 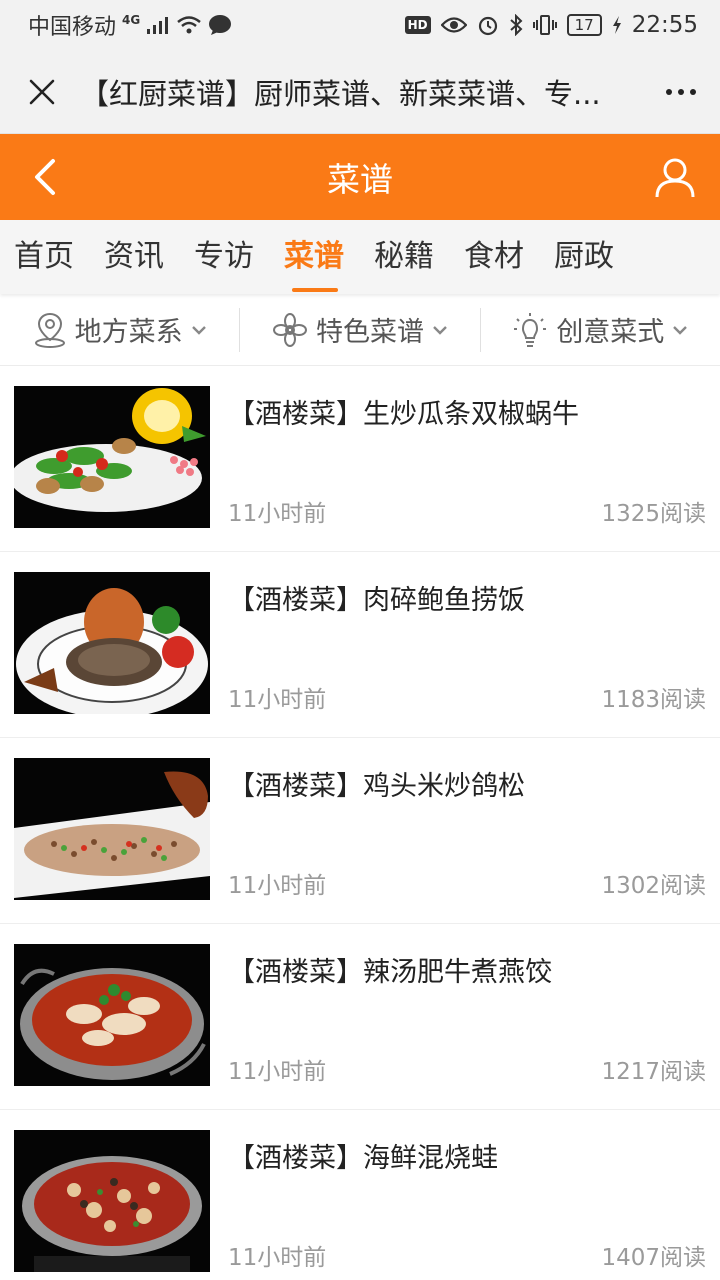 I want to click on chevron-left-icon, so click(x=45, y=177).